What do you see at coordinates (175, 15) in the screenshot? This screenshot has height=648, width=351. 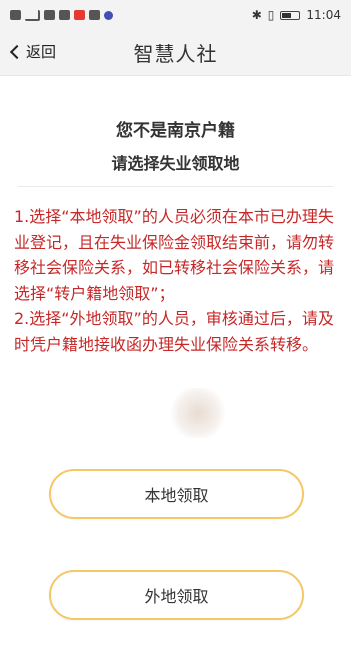 I see `status-bar: ✱ ▯ 11:04` at bounding box center [175, 15].